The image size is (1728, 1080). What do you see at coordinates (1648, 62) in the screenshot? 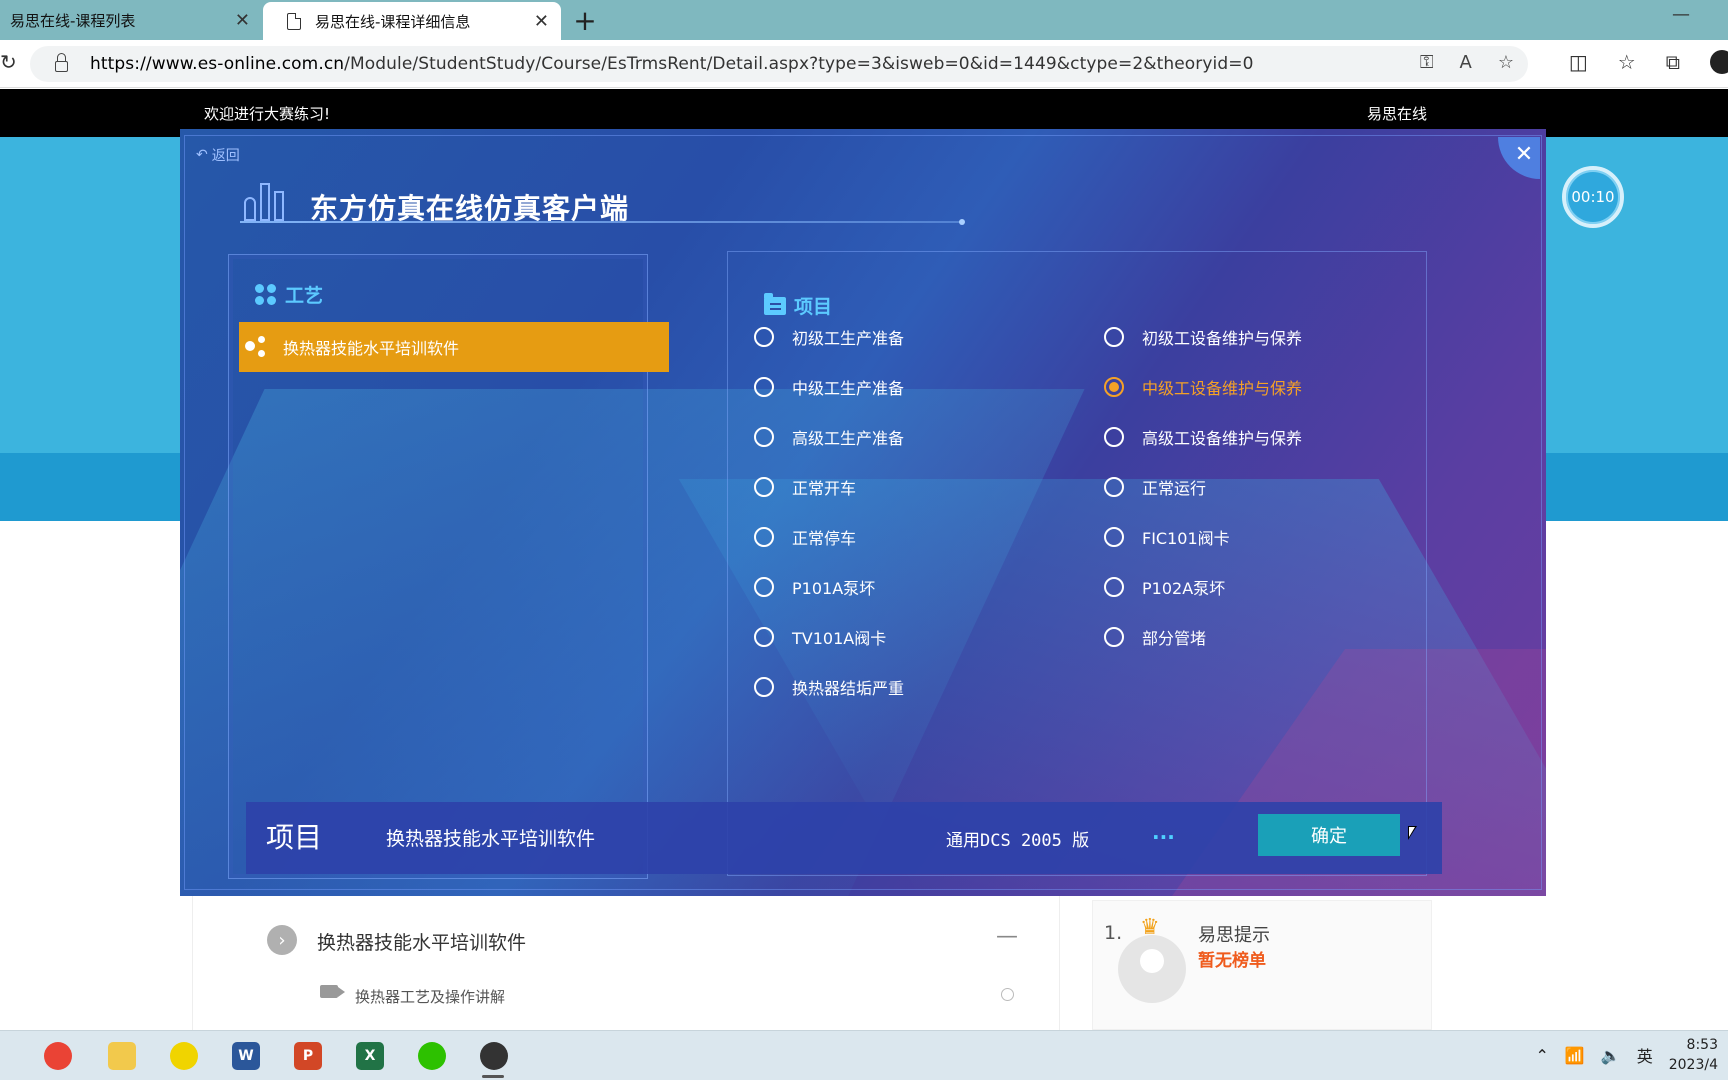
I see `browser-toolbar-icons: ◫ ☆ ⧉` at bounding box center [1648, 62].